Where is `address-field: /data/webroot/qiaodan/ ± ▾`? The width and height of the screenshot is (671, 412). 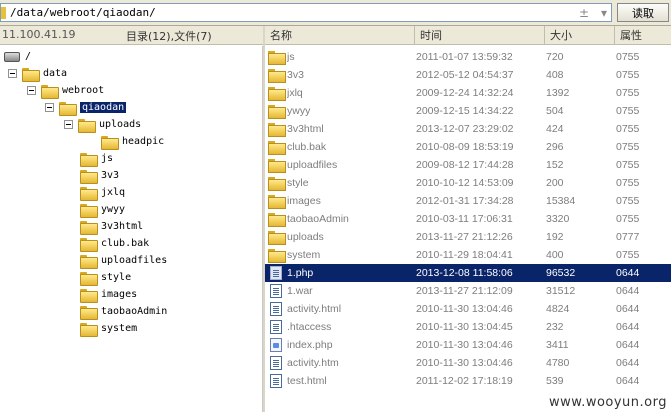
address-field: /data/webroot/qiaodan/ ± ▾ is located at coordinates (306, 12).